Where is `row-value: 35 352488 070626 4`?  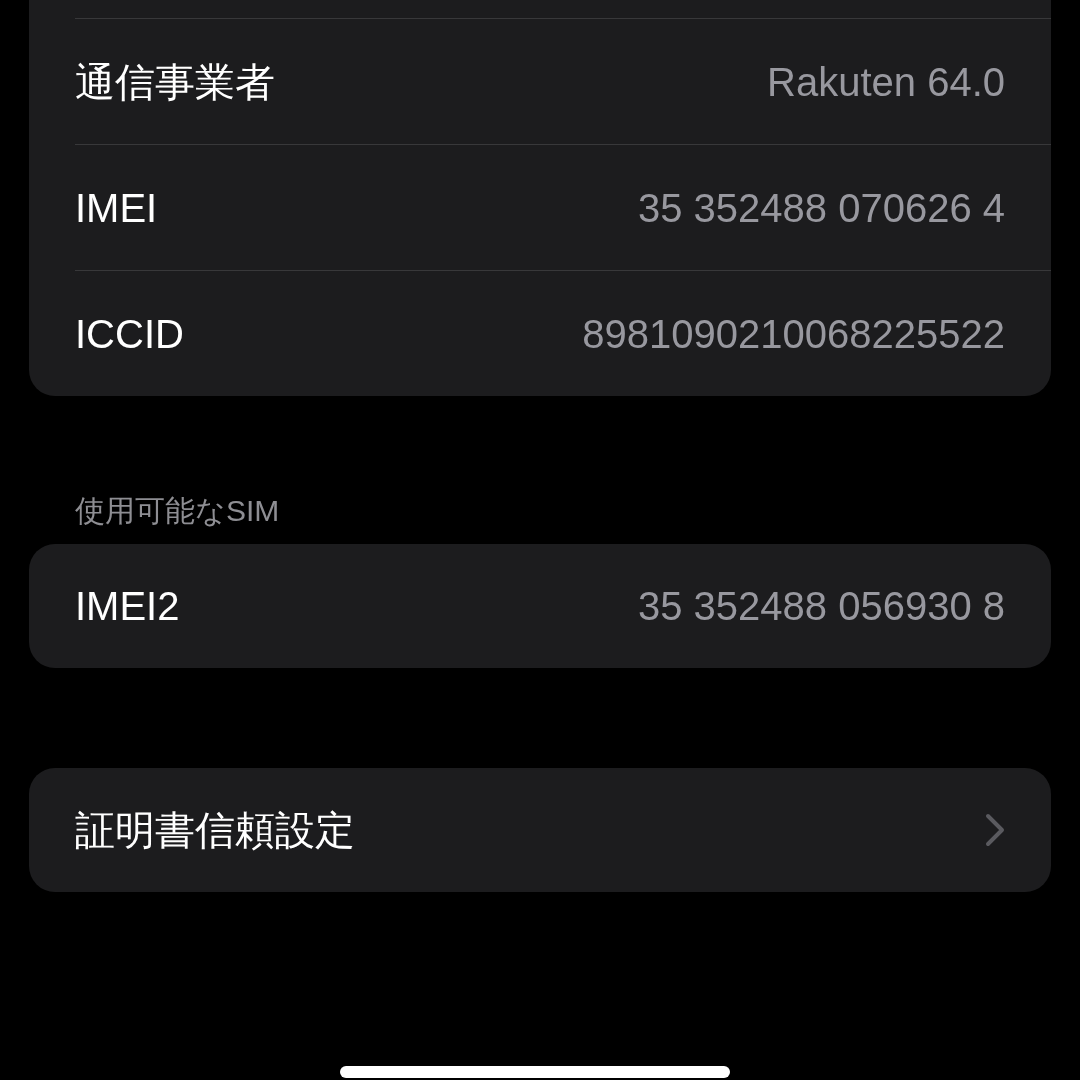
row-value: 35 352488 070626 4 is located at coordinates (821, 208).